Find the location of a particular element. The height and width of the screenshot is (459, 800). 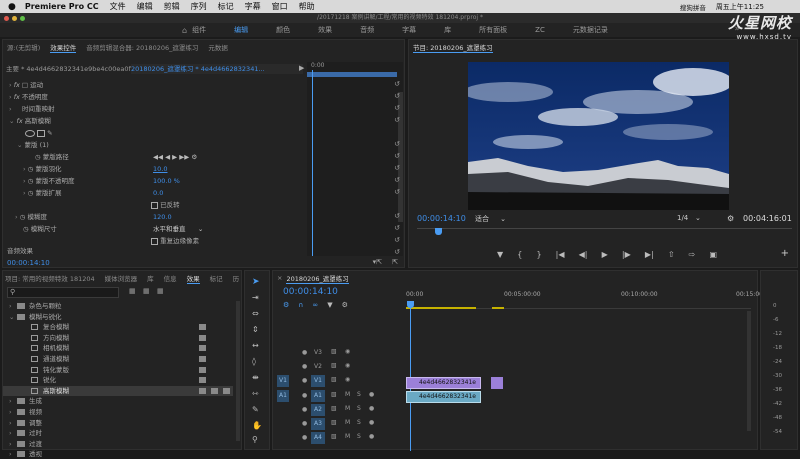

fx-time-remap-row: › 时间重映射 is located at coordinates (31, 109).